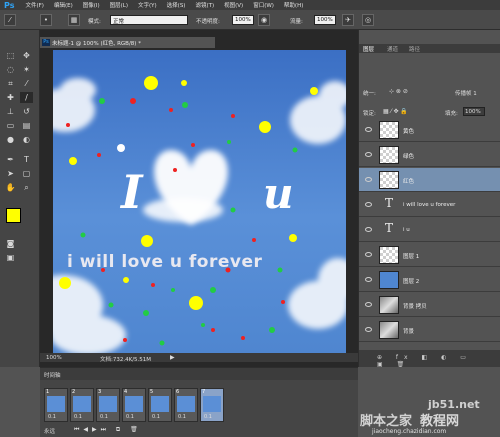  I want to click on history-brush-icon: ↺, so click(26, 111).